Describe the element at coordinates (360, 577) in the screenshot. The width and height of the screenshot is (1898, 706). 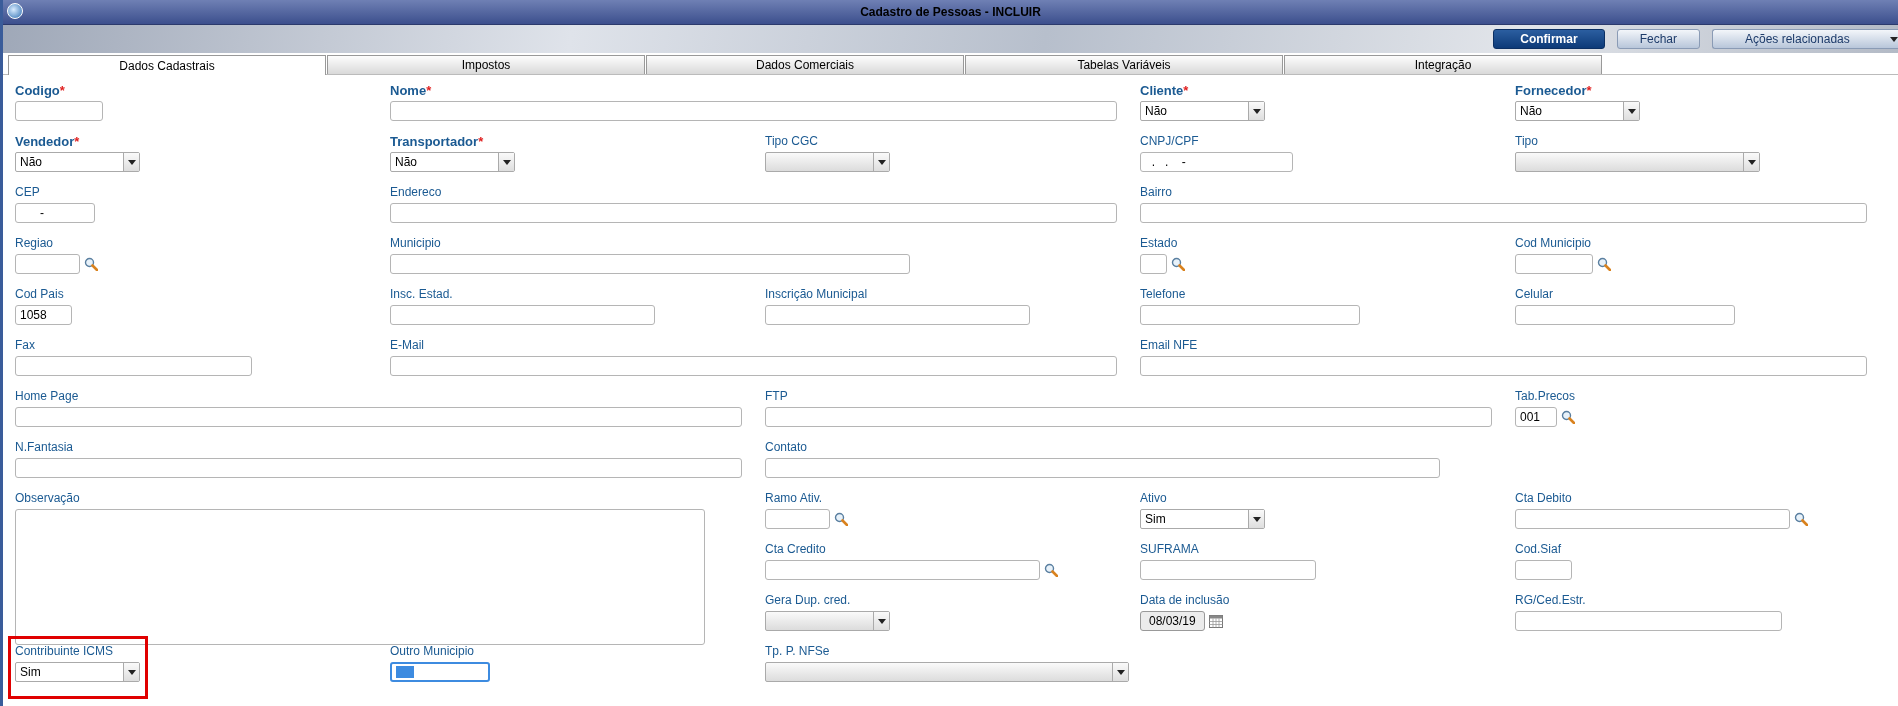
I see `text-area` at that location.